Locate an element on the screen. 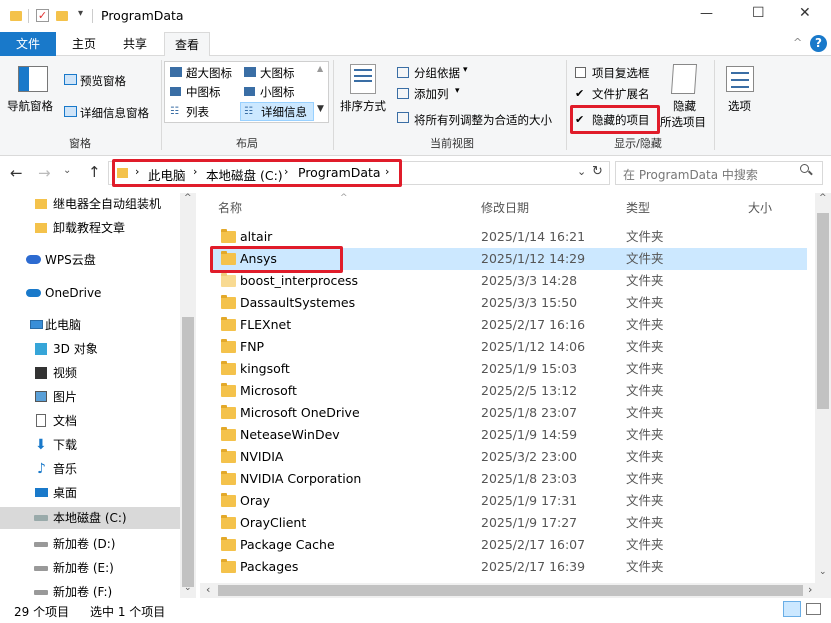  nav-item-drive-c: 本地磁盘 (C:) is located at coordinates (90, 518).